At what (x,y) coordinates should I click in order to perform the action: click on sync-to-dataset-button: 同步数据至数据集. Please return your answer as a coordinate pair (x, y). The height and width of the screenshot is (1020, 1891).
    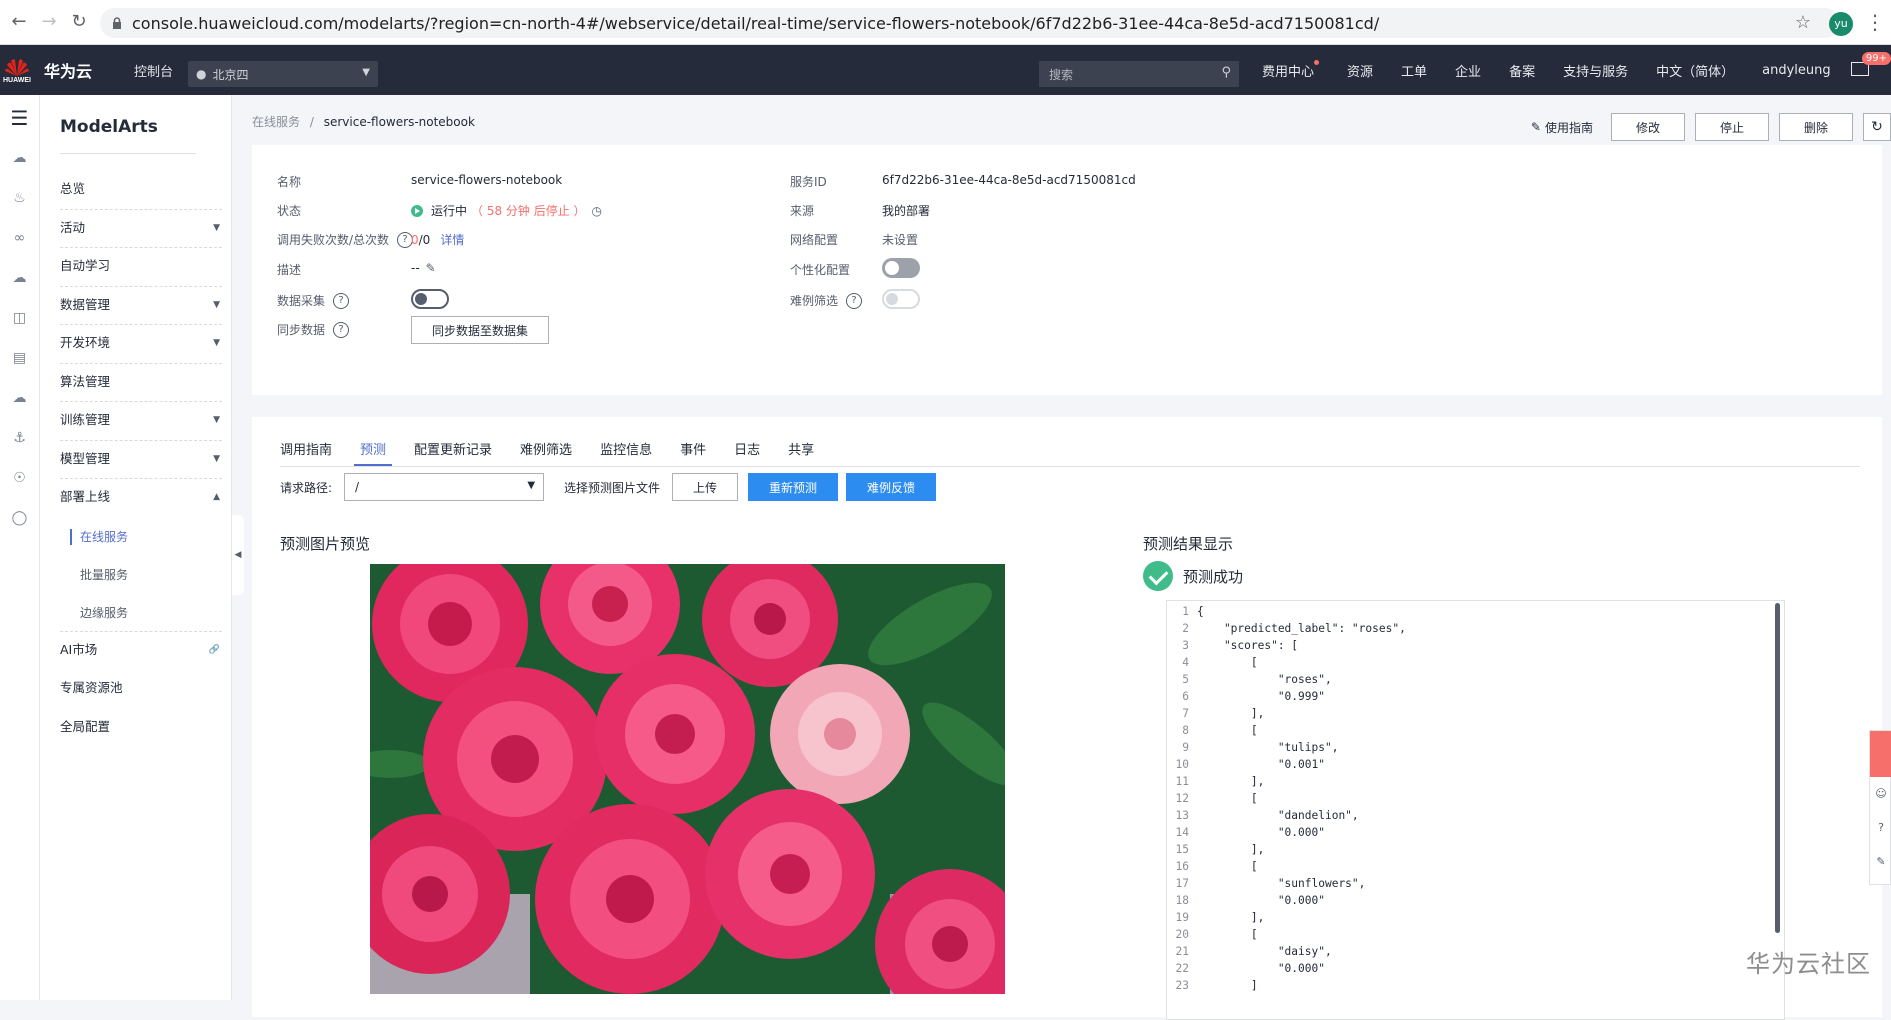
    Looking at the image, I should click on (480, 330).